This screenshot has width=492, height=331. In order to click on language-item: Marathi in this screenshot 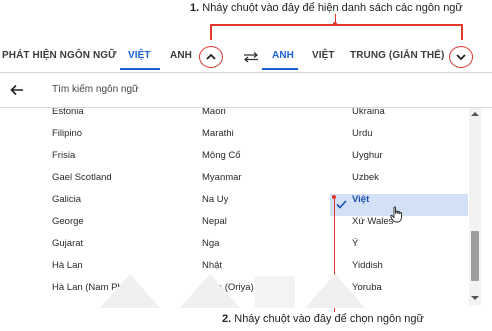, I will do `click(218, 134)`.